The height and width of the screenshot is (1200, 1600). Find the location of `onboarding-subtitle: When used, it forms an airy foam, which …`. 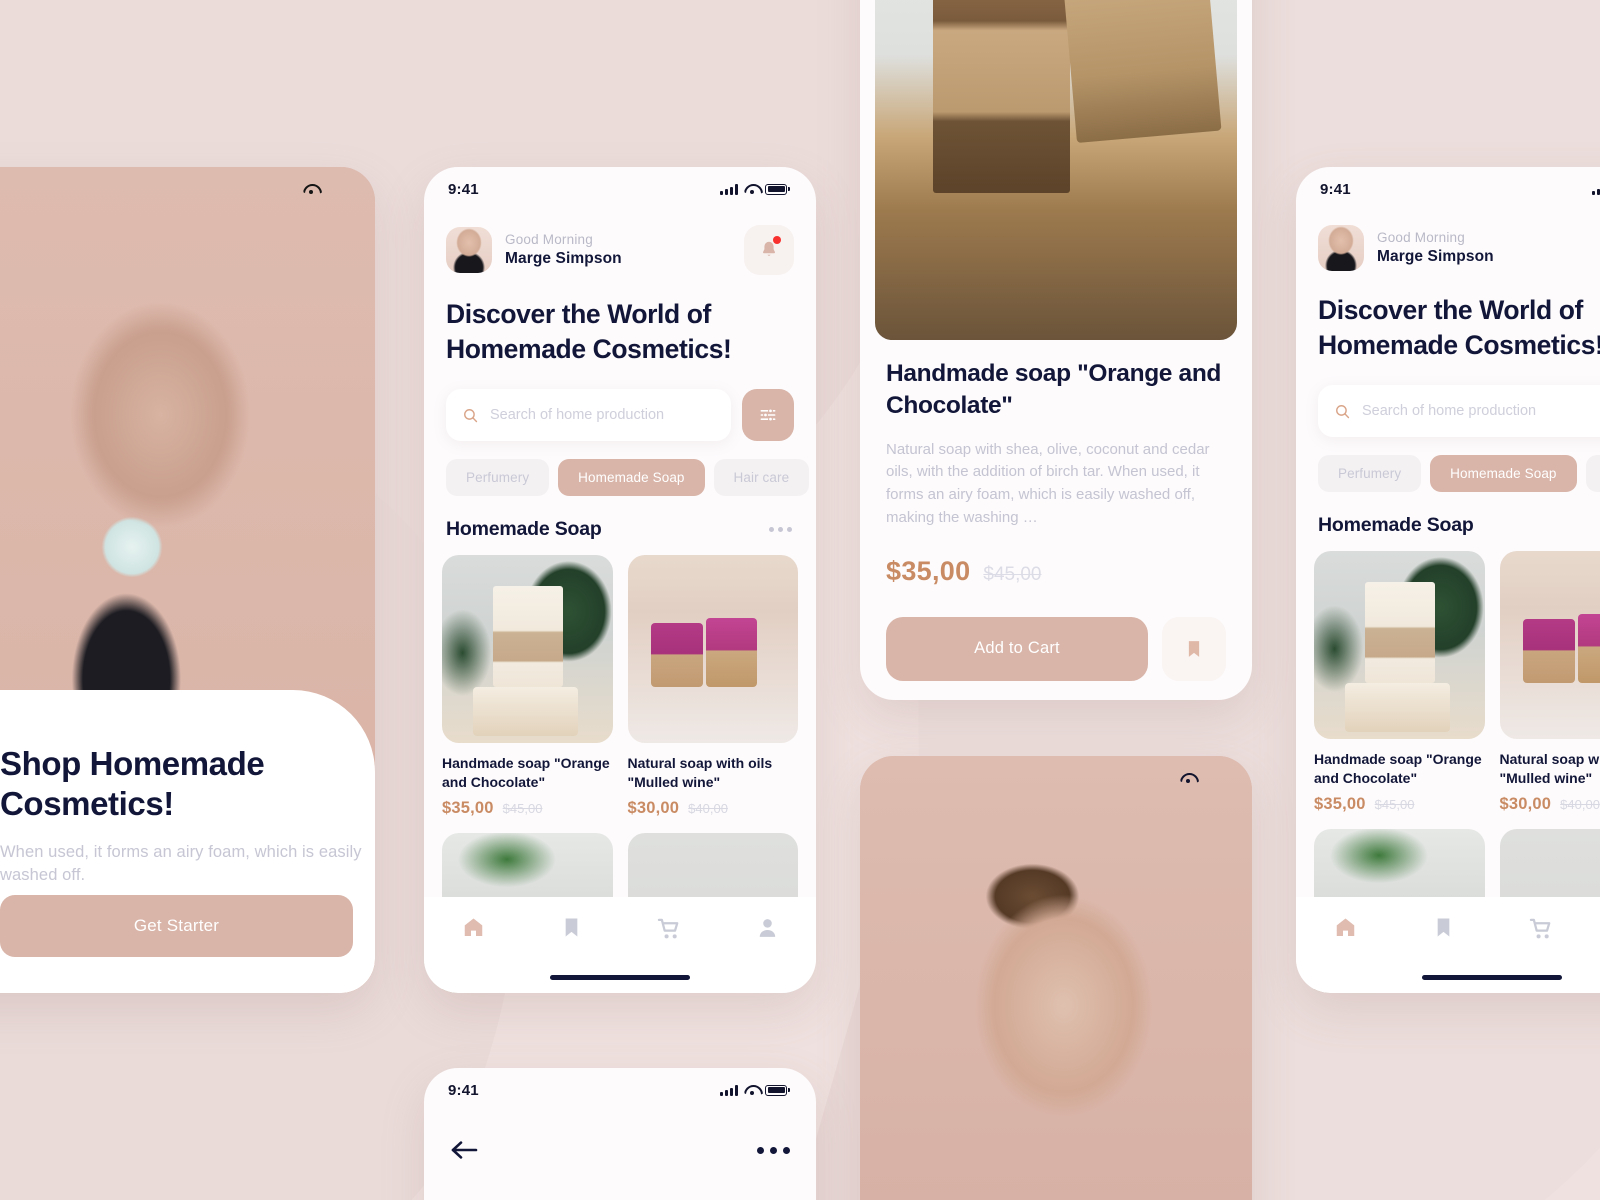

onboarding-subtitle: When used, it forms an airy foam, which … is located at coordinates (181, 863).